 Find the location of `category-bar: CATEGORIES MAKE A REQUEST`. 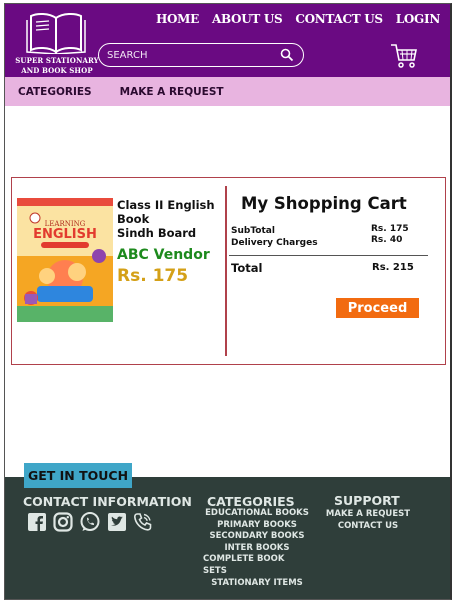

category-bar: CATEGORIES MAKE A REQUEST is located at coordinates (227, 91).